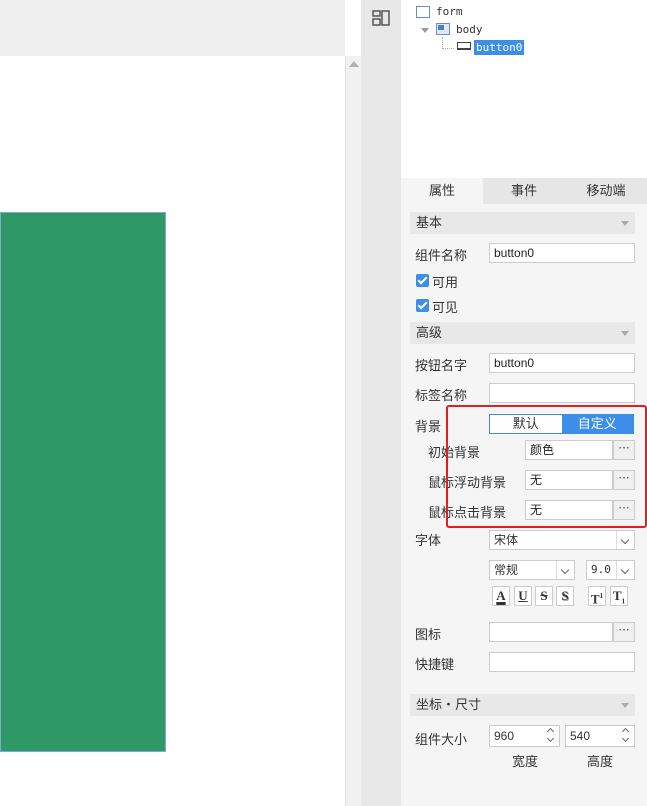  I want to click on component-size-label: 组件大小, so click(441, 739).